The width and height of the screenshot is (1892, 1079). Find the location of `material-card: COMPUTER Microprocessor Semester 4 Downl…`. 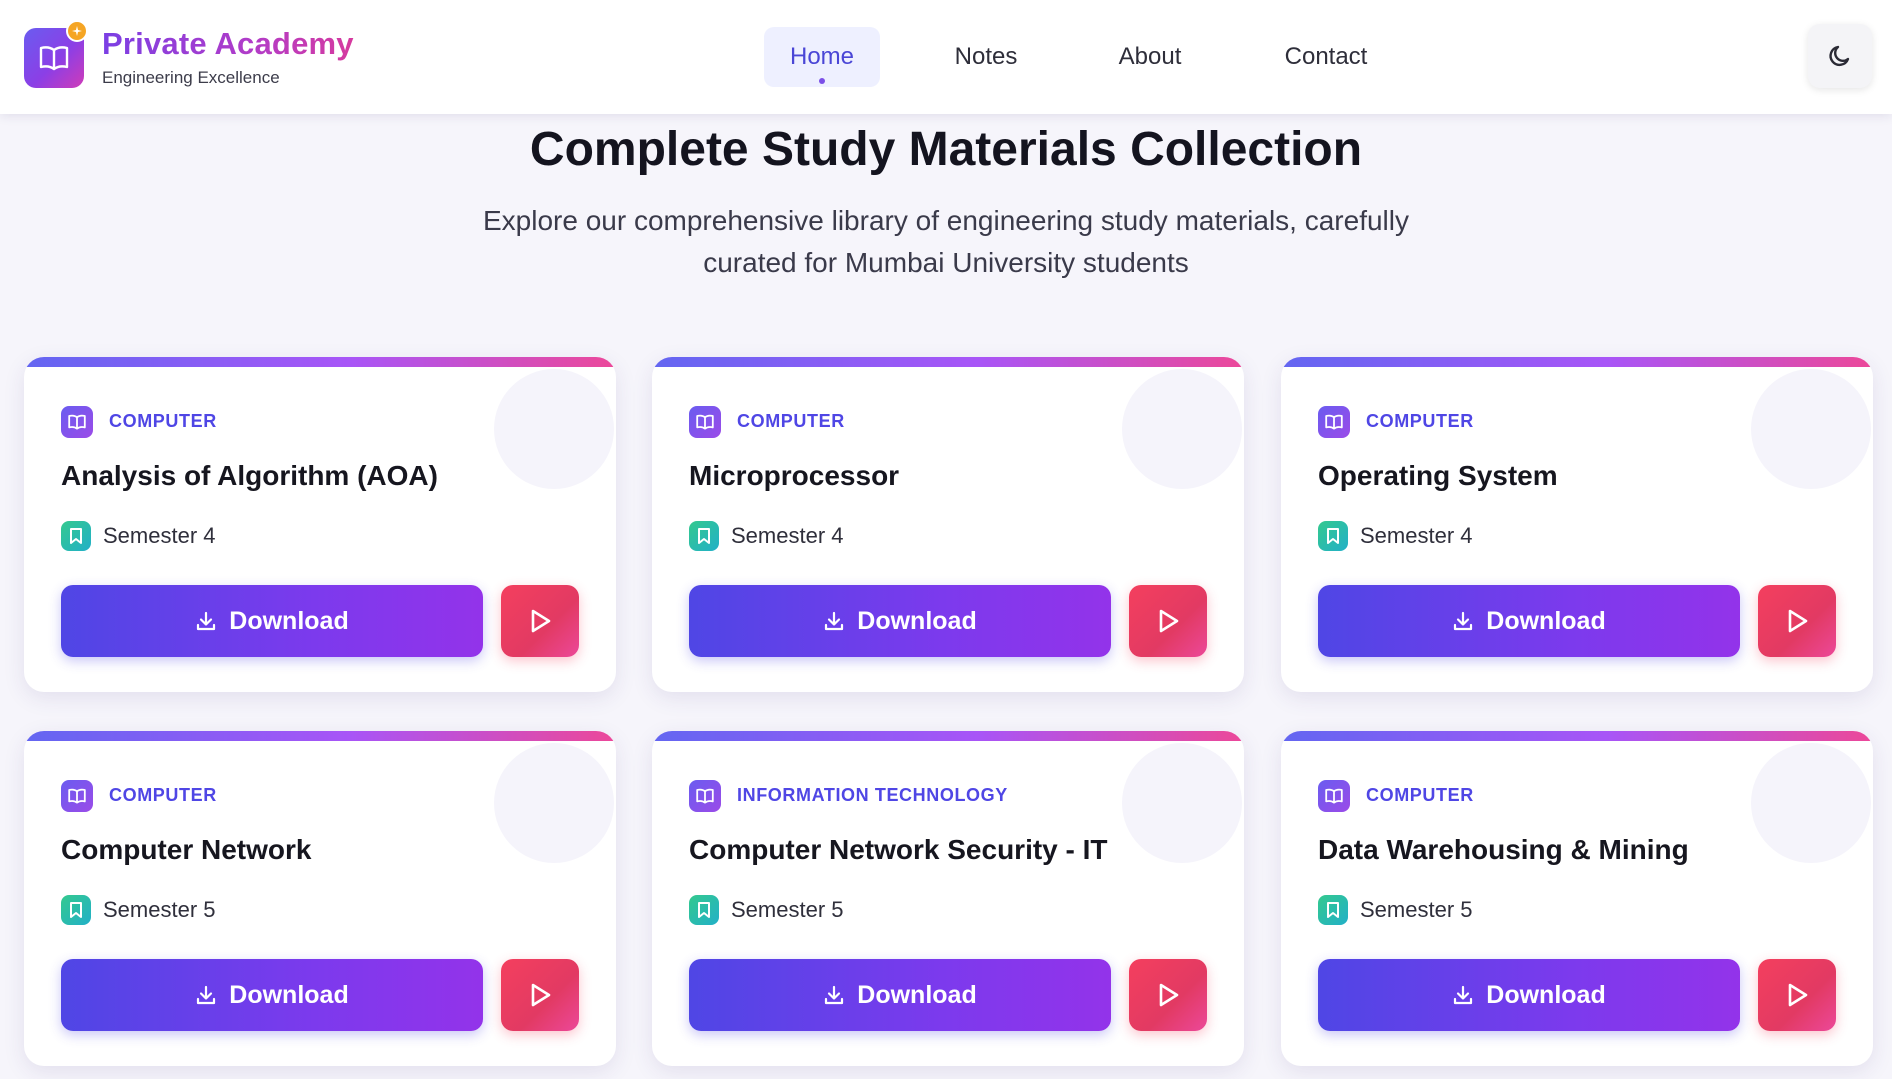

material-card: COMPUTER Microprocessor Semester 4 Downl… is located at coordinates (948, 524).